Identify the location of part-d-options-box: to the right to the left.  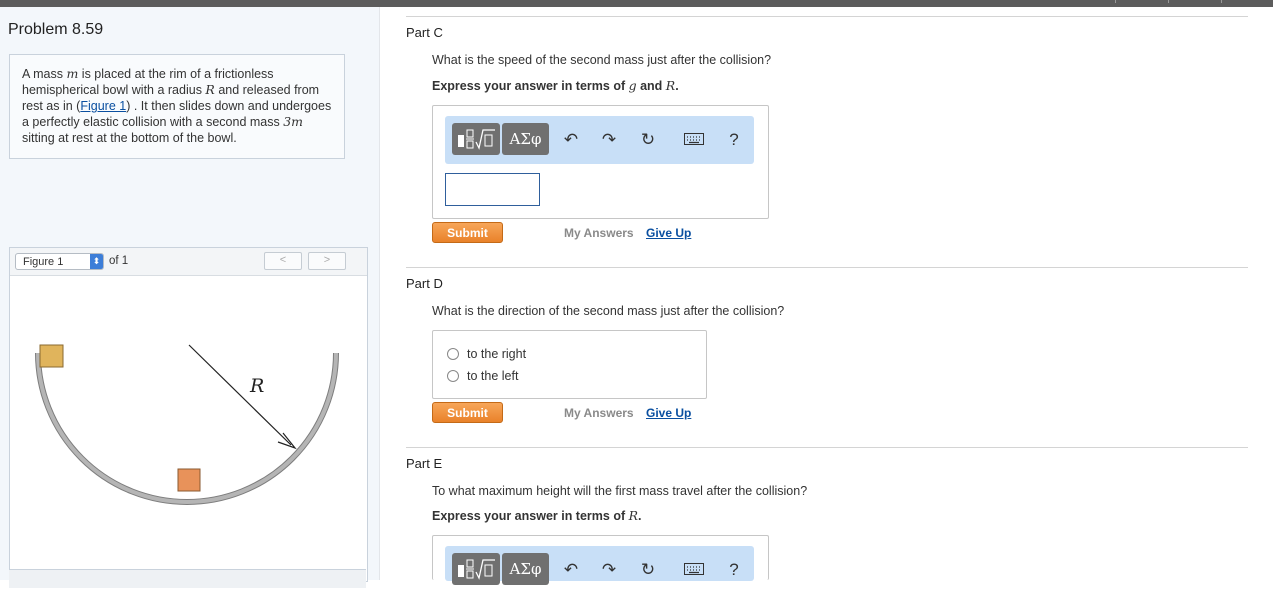
(569, 364).